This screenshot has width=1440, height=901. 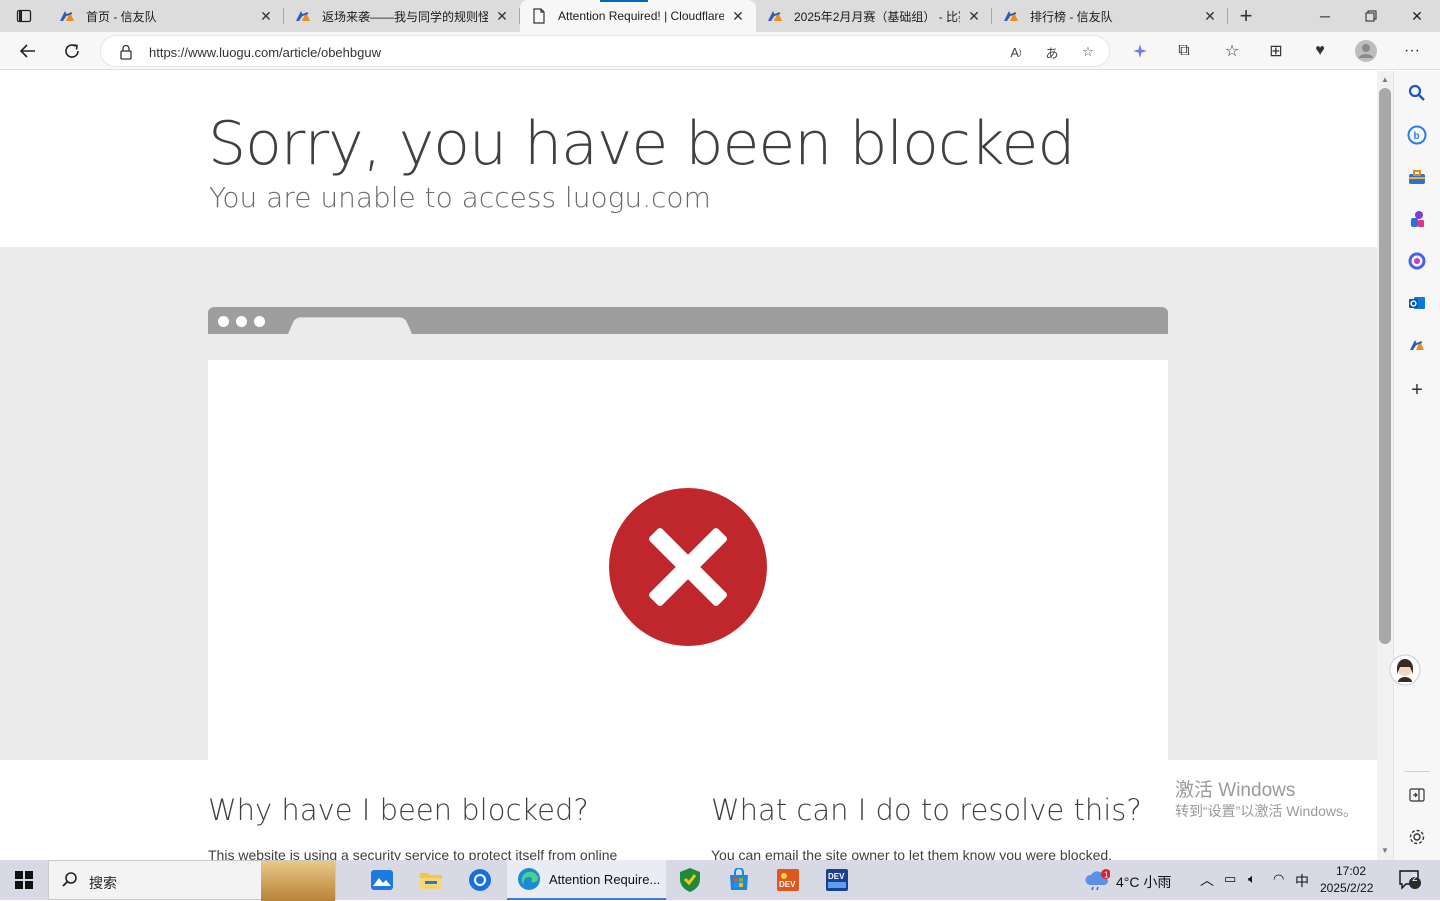 I want to click on toolbox-icon, so click(x=1417, y=177).